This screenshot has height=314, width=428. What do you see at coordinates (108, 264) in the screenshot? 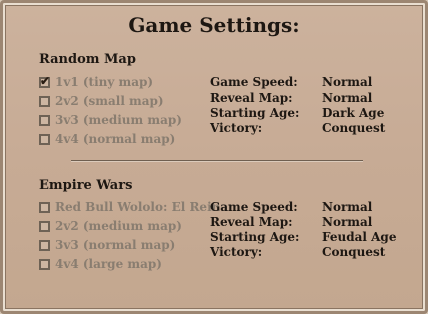
I see `option-label: 4v4 (large map)` at bounding box center [108, 264].